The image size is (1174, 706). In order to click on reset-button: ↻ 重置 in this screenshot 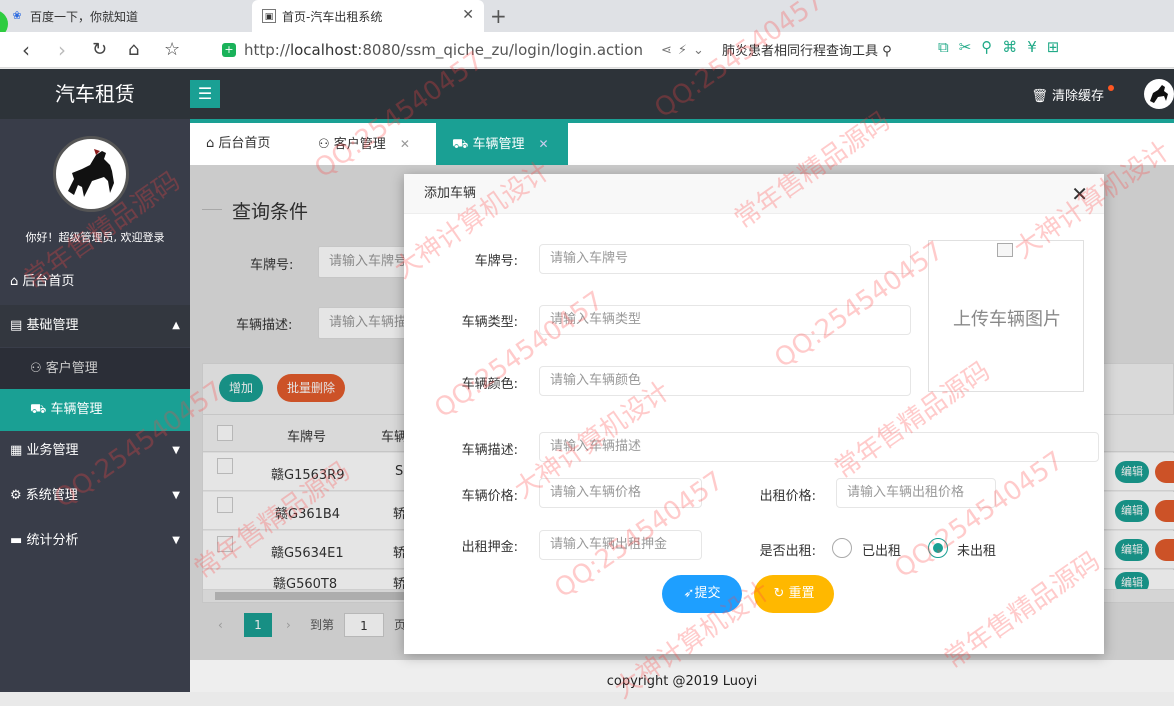, I will do `click(794, 594)`.